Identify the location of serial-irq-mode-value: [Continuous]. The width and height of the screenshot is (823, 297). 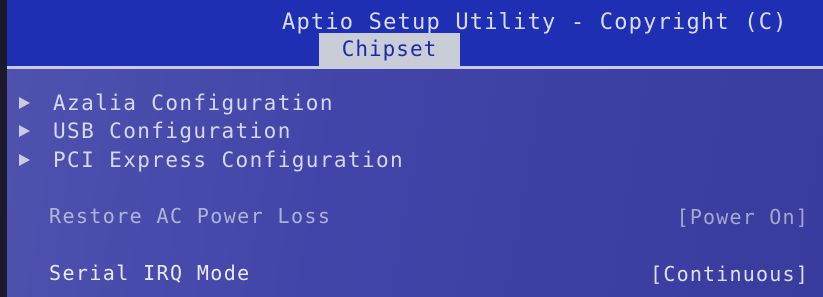
(729, 274).